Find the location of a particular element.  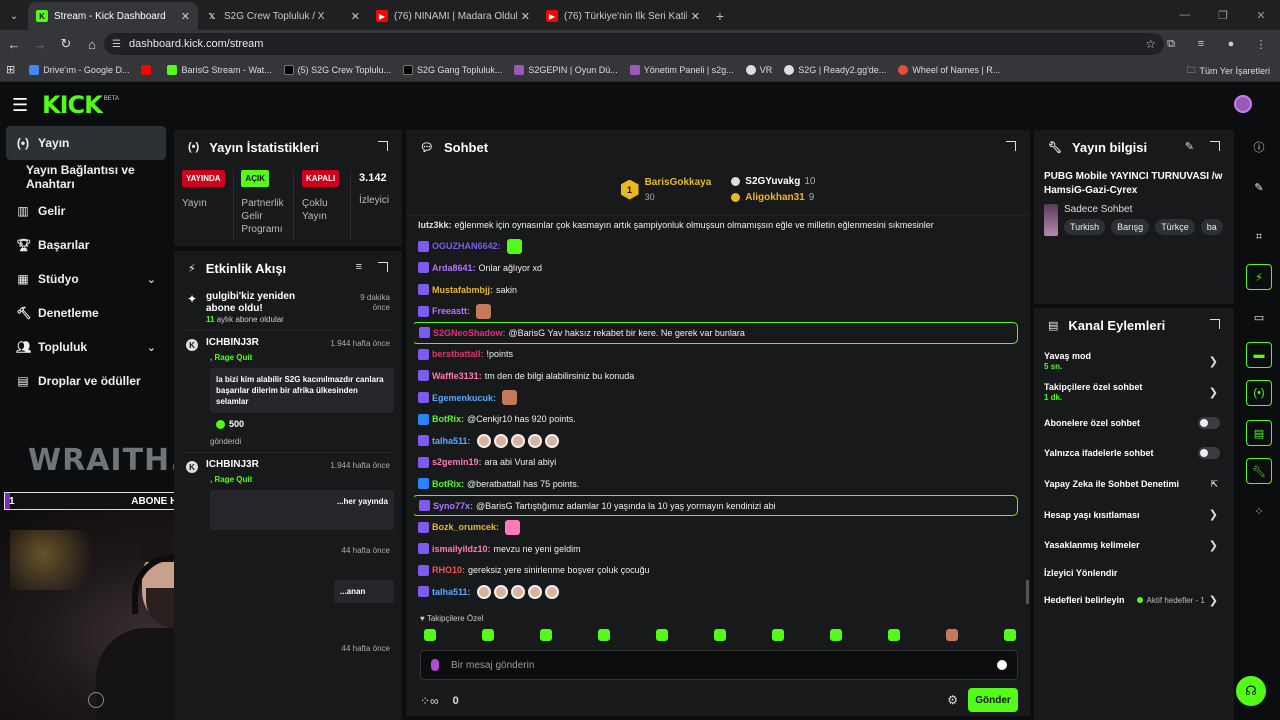

dashboard-icon: ▤ is located at coordinates (1259, 433).